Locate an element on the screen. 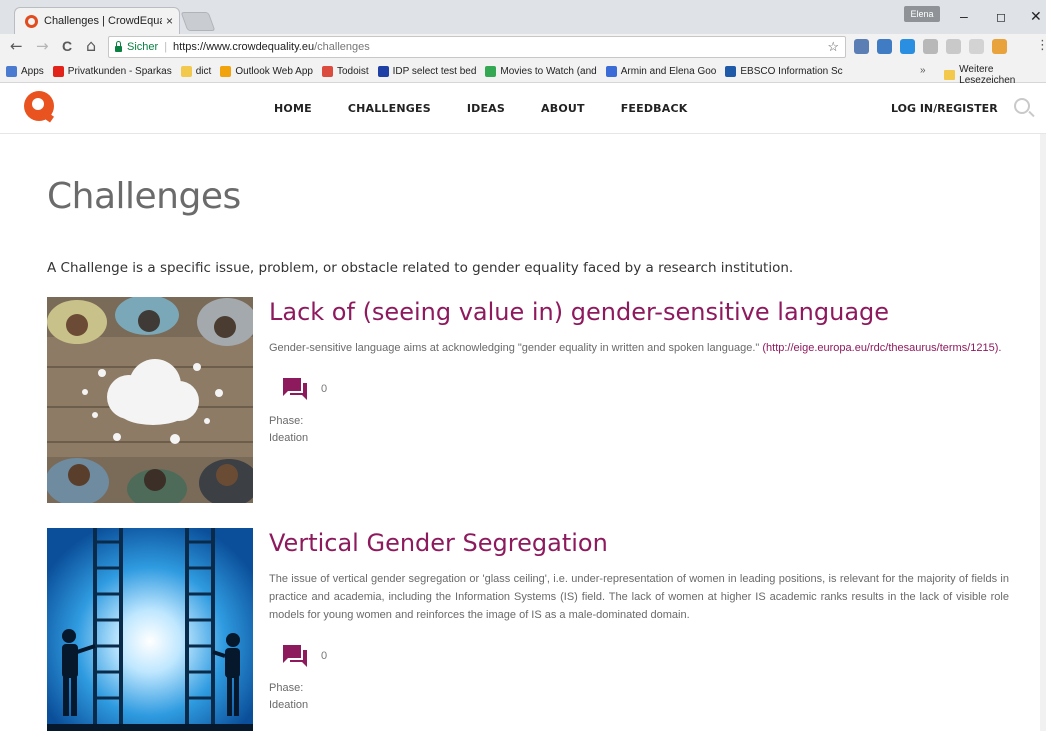 The height and width of the screenshot is (731, 1046). bookmark-item: Outlook Web App is located at coordinates (266, 71).